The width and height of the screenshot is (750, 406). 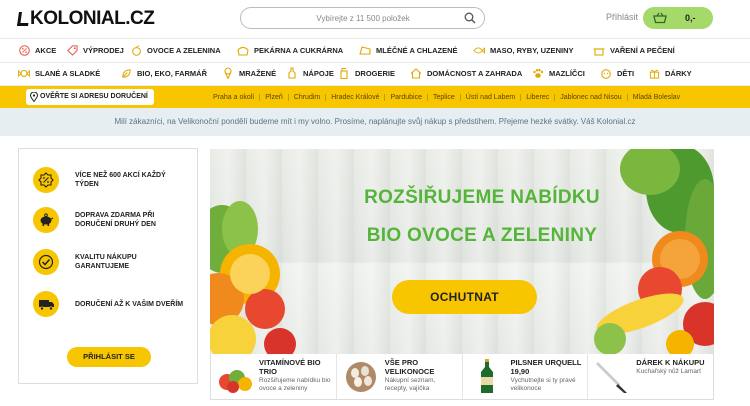 I want to click on bread-icon, so click(x=243, y=51).